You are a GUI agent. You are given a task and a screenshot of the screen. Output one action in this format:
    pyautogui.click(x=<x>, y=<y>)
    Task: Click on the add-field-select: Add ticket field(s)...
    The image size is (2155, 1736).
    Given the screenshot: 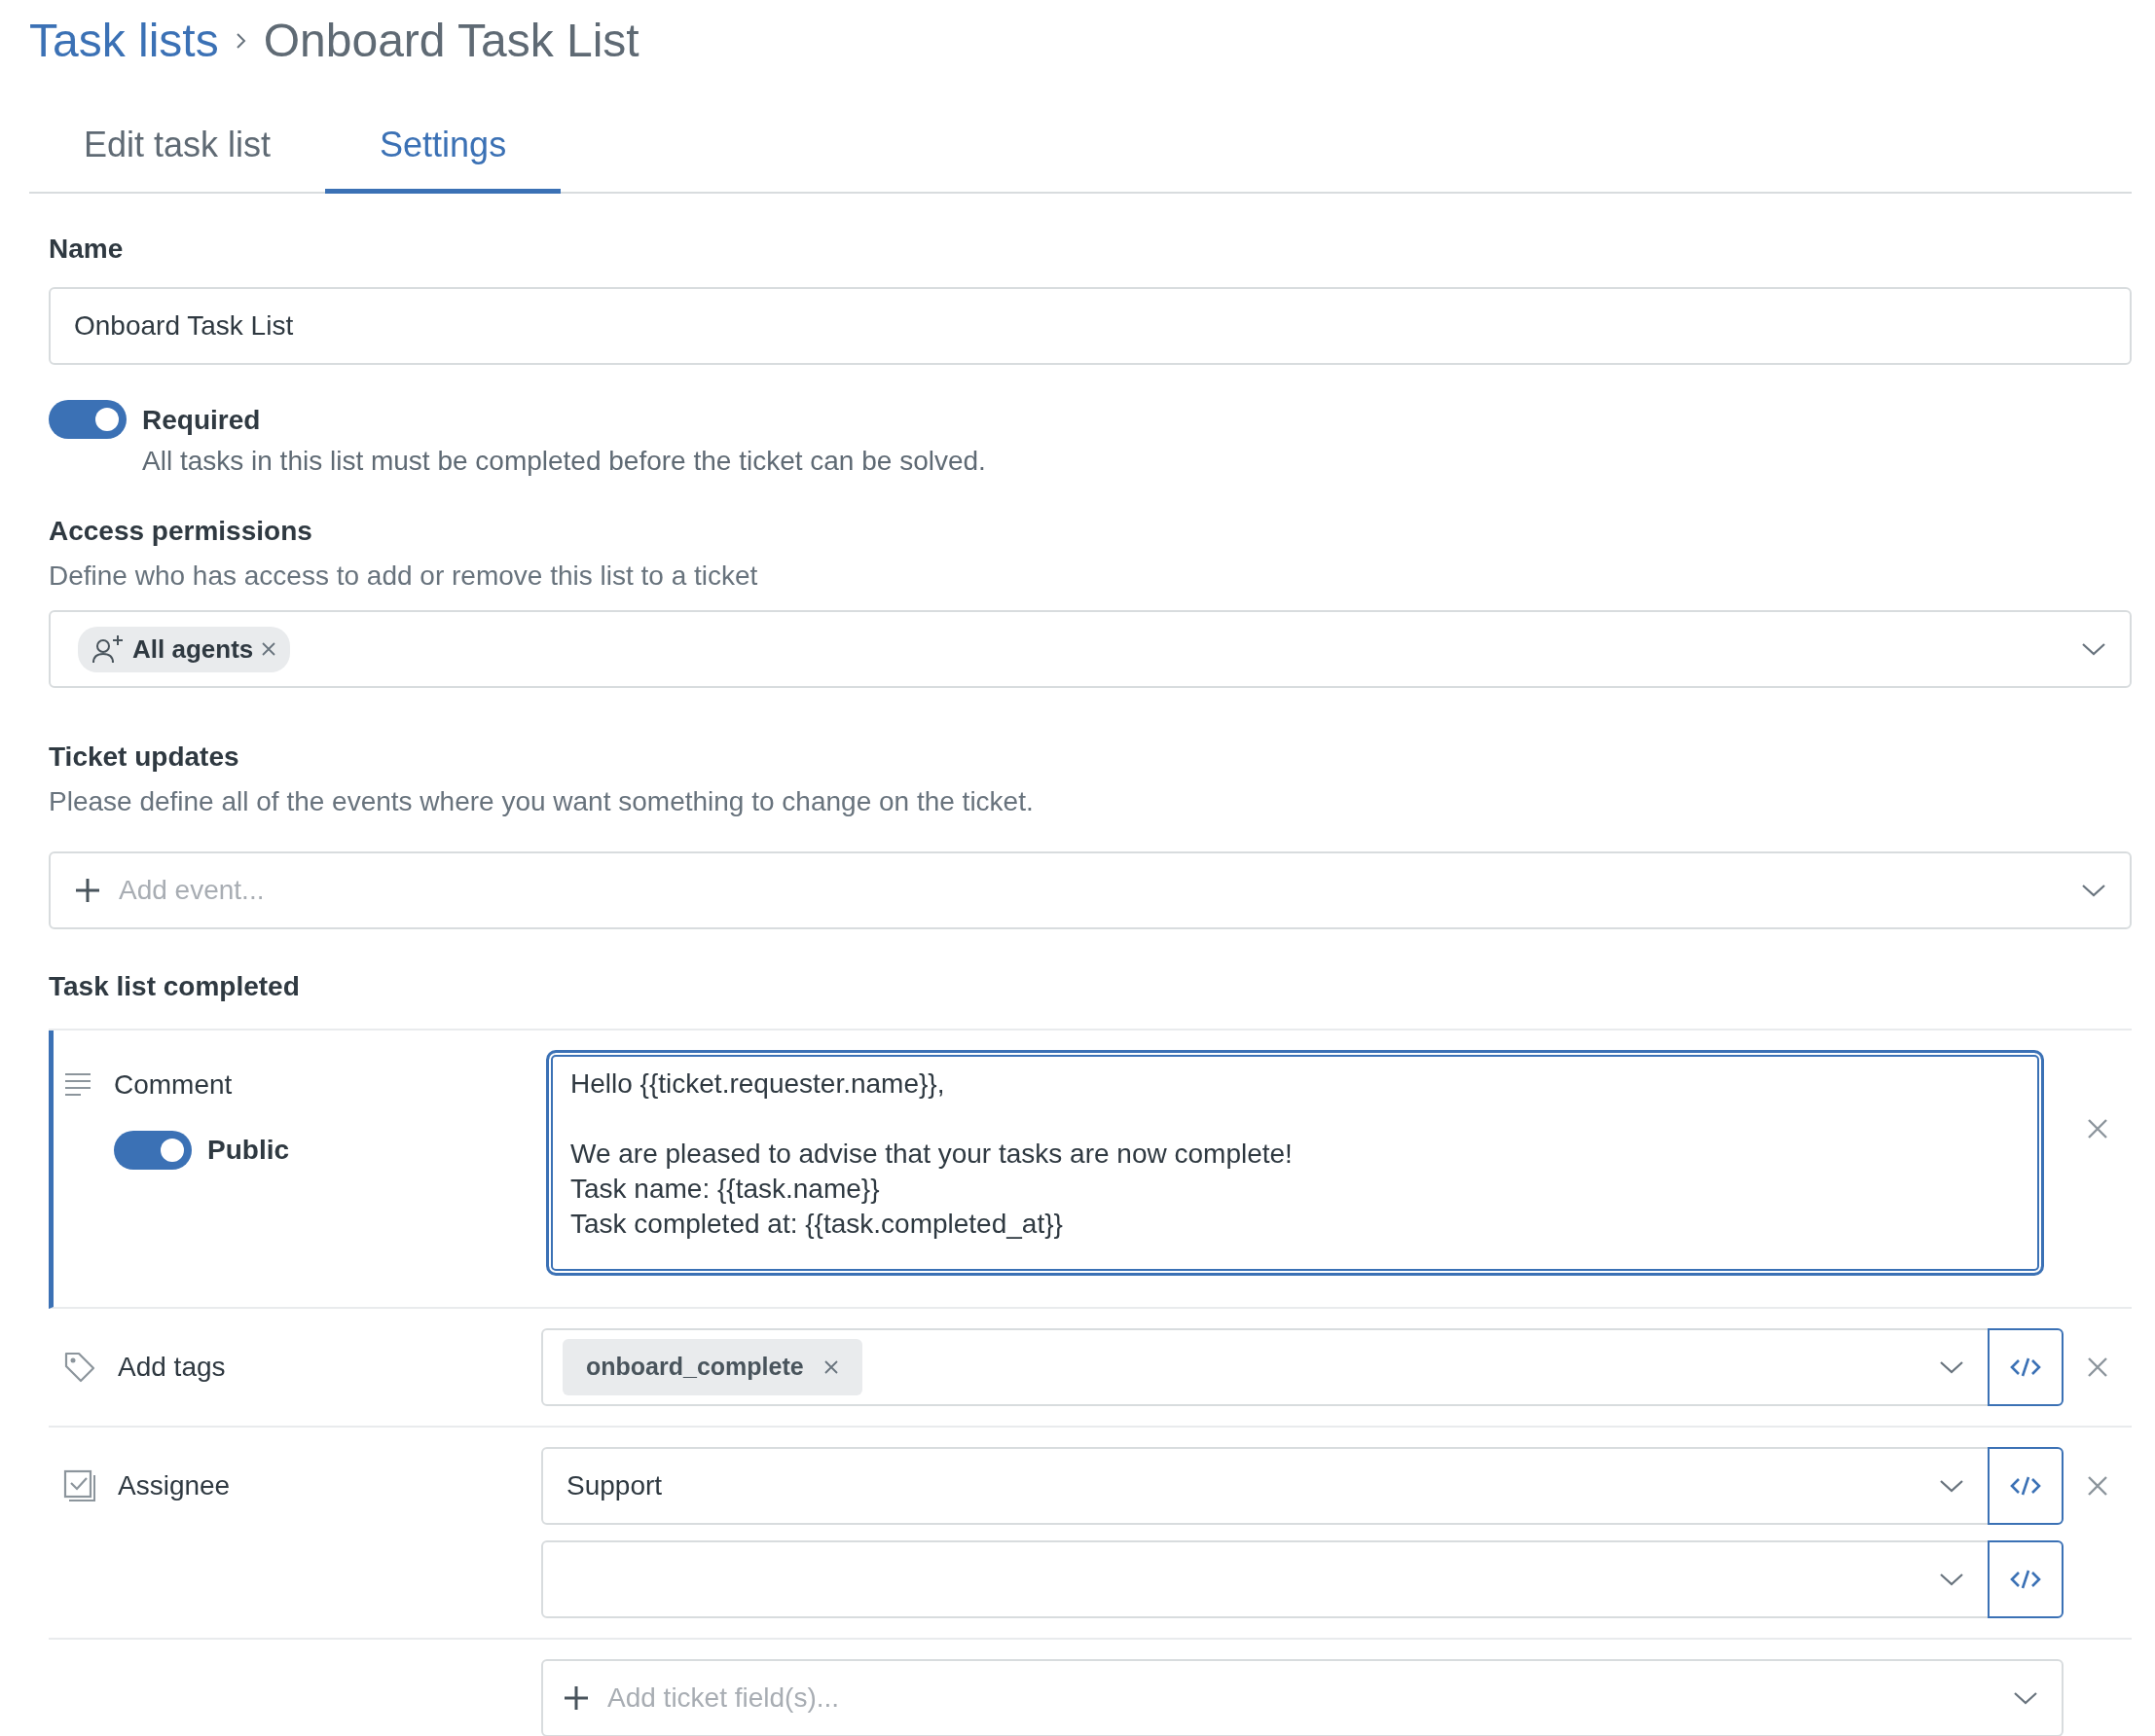 What is the action you would take?
    pyautogui.click(x=1302, y=1698)
    